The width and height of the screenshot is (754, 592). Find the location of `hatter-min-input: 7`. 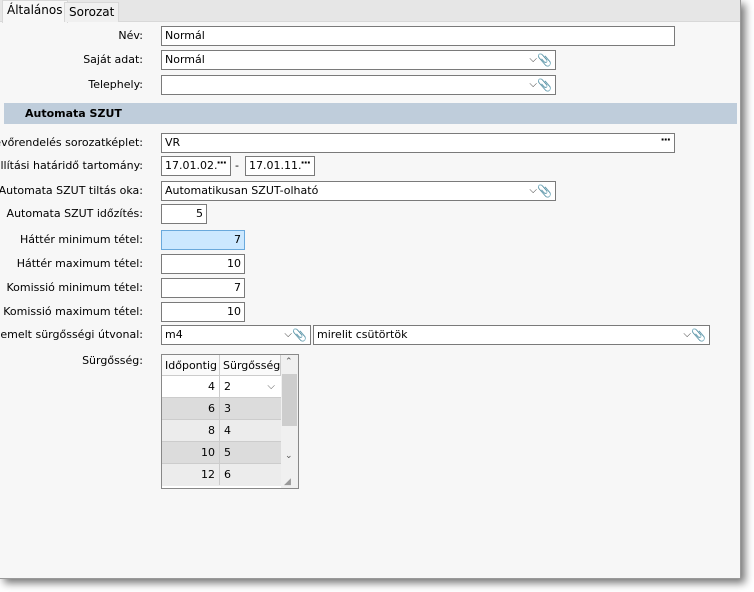

hatter-min-input: 7 is located at coordinates (203, 240).